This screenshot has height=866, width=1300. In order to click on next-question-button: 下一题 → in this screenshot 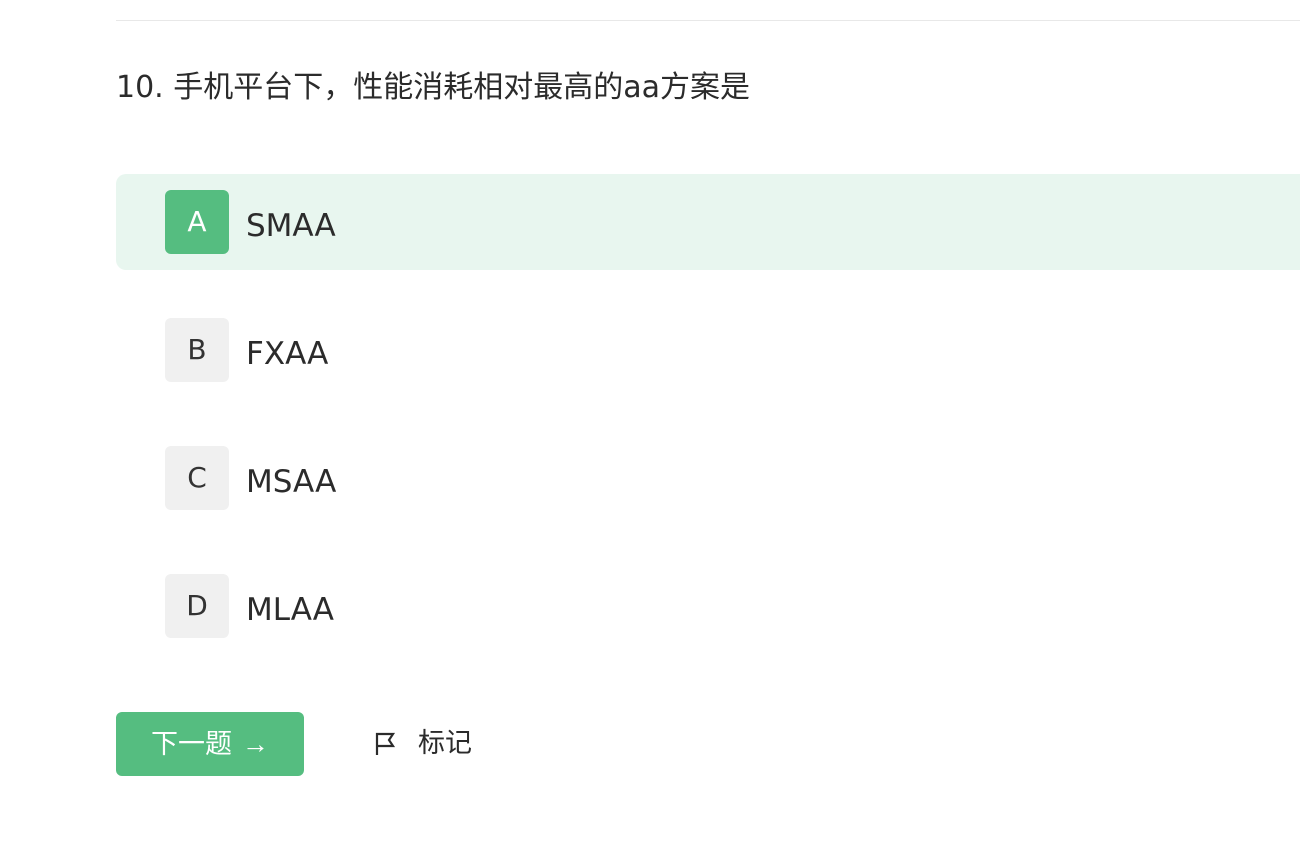, I will do `click(210, 744)`.